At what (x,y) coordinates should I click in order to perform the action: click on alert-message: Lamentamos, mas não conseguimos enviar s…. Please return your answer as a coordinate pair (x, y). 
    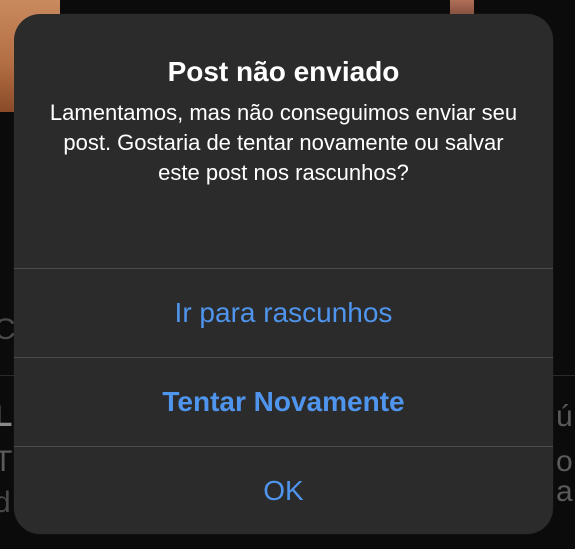
    Looking at the image, I should click on (283, 142).